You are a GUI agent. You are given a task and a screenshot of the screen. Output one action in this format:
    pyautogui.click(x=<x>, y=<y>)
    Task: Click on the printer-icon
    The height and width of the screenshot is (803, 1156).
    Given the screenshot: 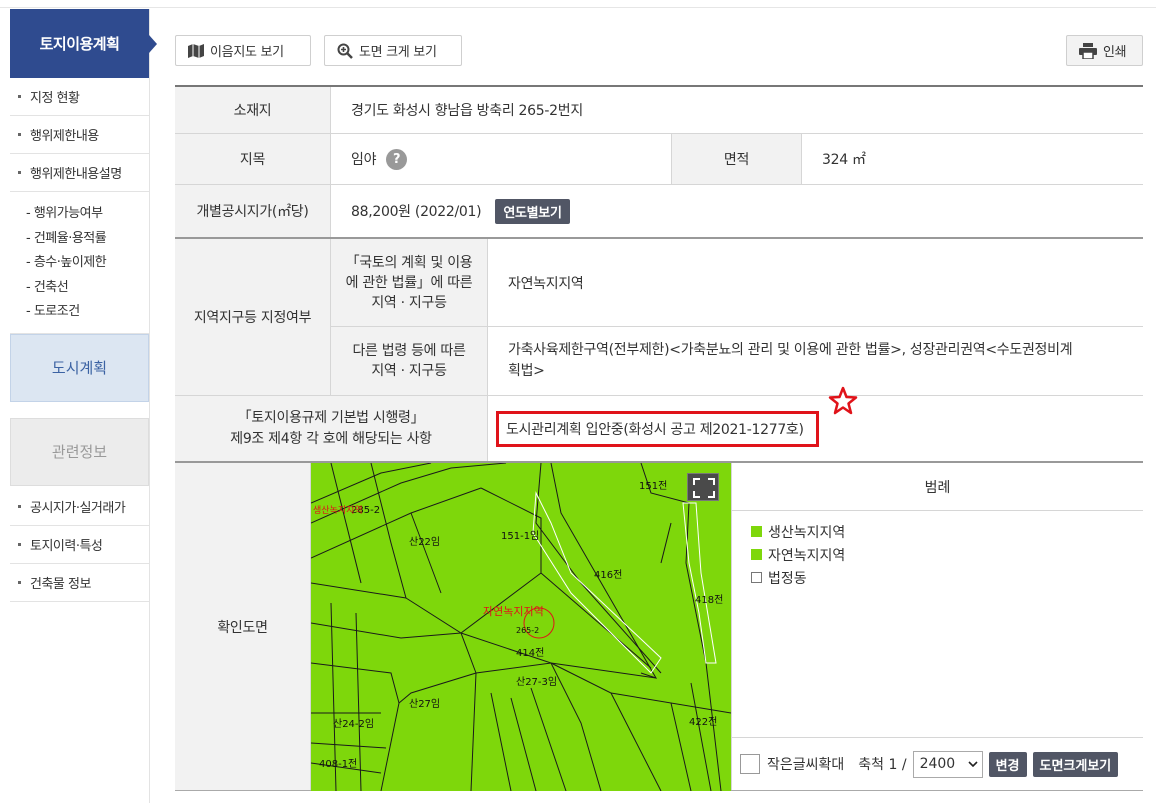 What is the action you would take?
    pyautogui.click(x=1088, y=50)
    